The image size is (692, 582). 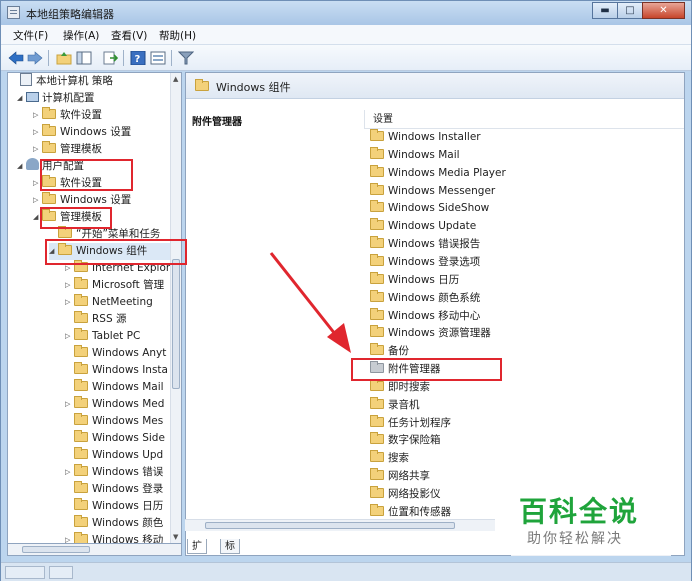 I want to click on status-bar, so click(x=346, y=571).